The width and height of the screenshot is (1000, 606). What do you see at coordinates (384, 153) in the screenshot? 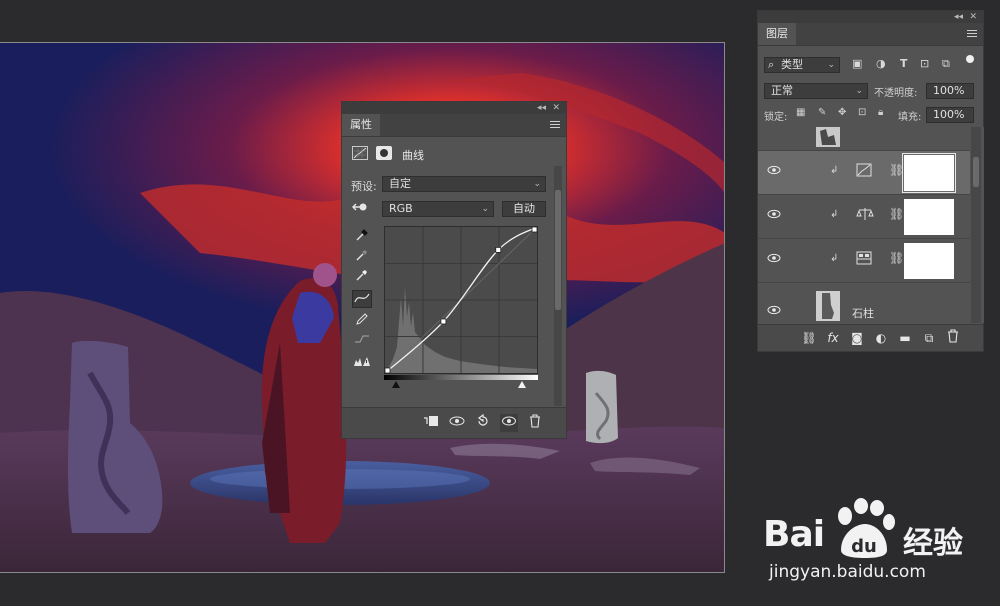
I see `mask-icon` at bounding box center [384, 153].